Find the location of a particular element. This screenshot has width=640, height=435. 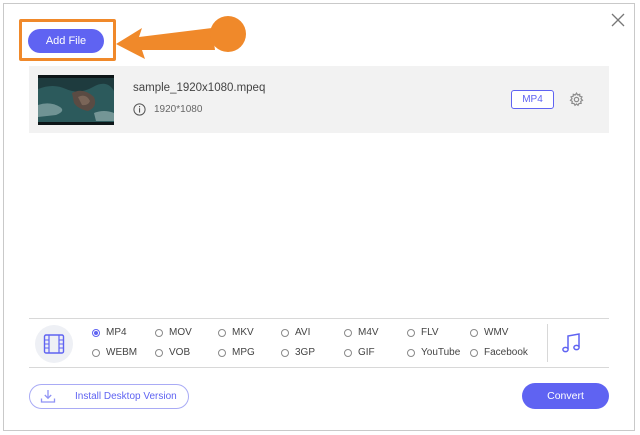

file-name: sample_1920x1080.mpeq is located at coordinates (199, 88).